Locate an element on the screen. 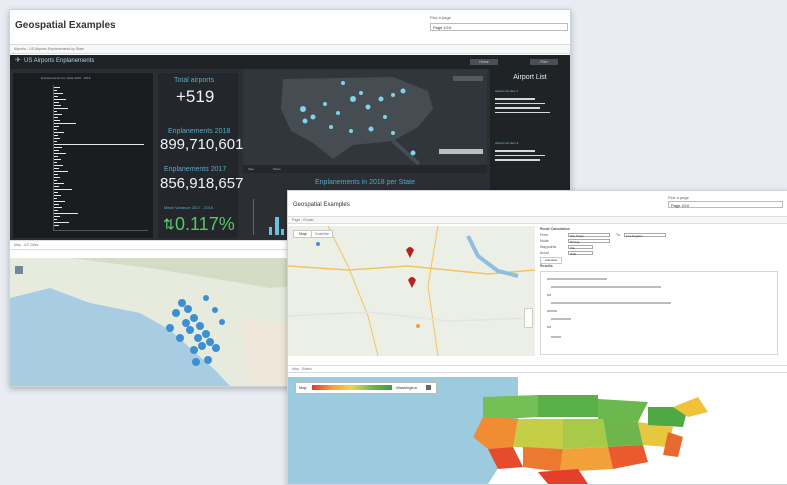  home-button: Home is located at coordinates (484, 62).